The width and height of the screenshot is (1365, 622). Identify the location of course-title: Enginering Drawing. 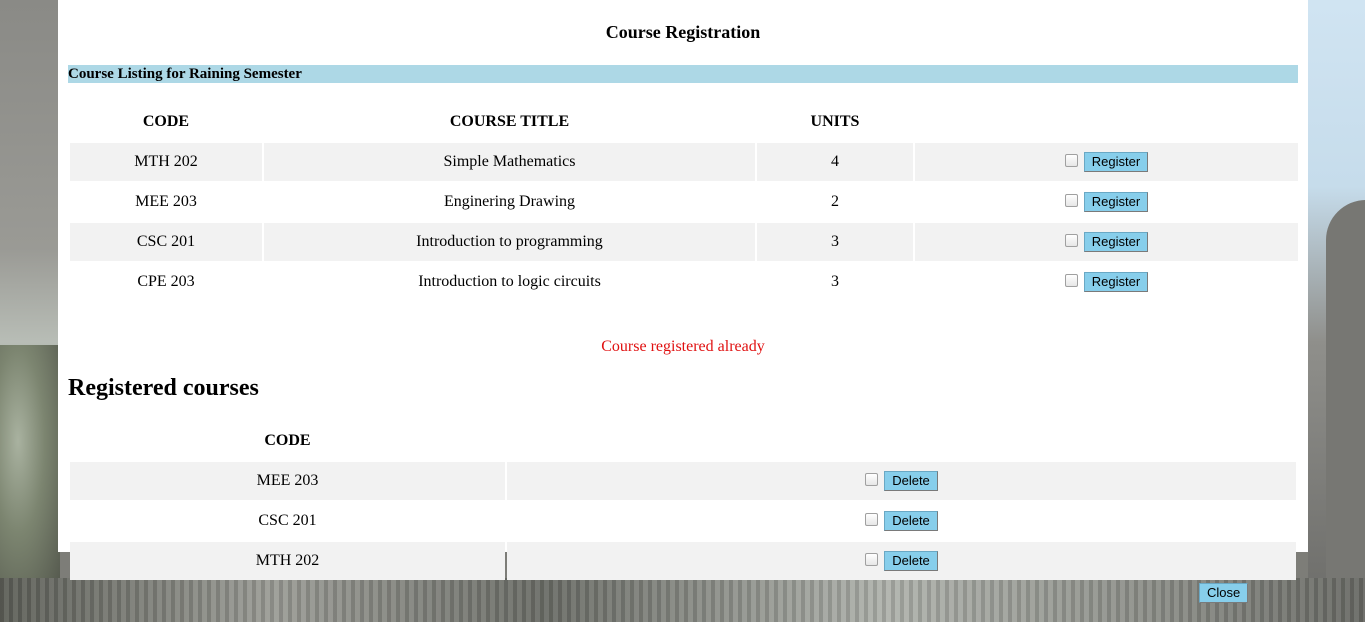
(509, 201).